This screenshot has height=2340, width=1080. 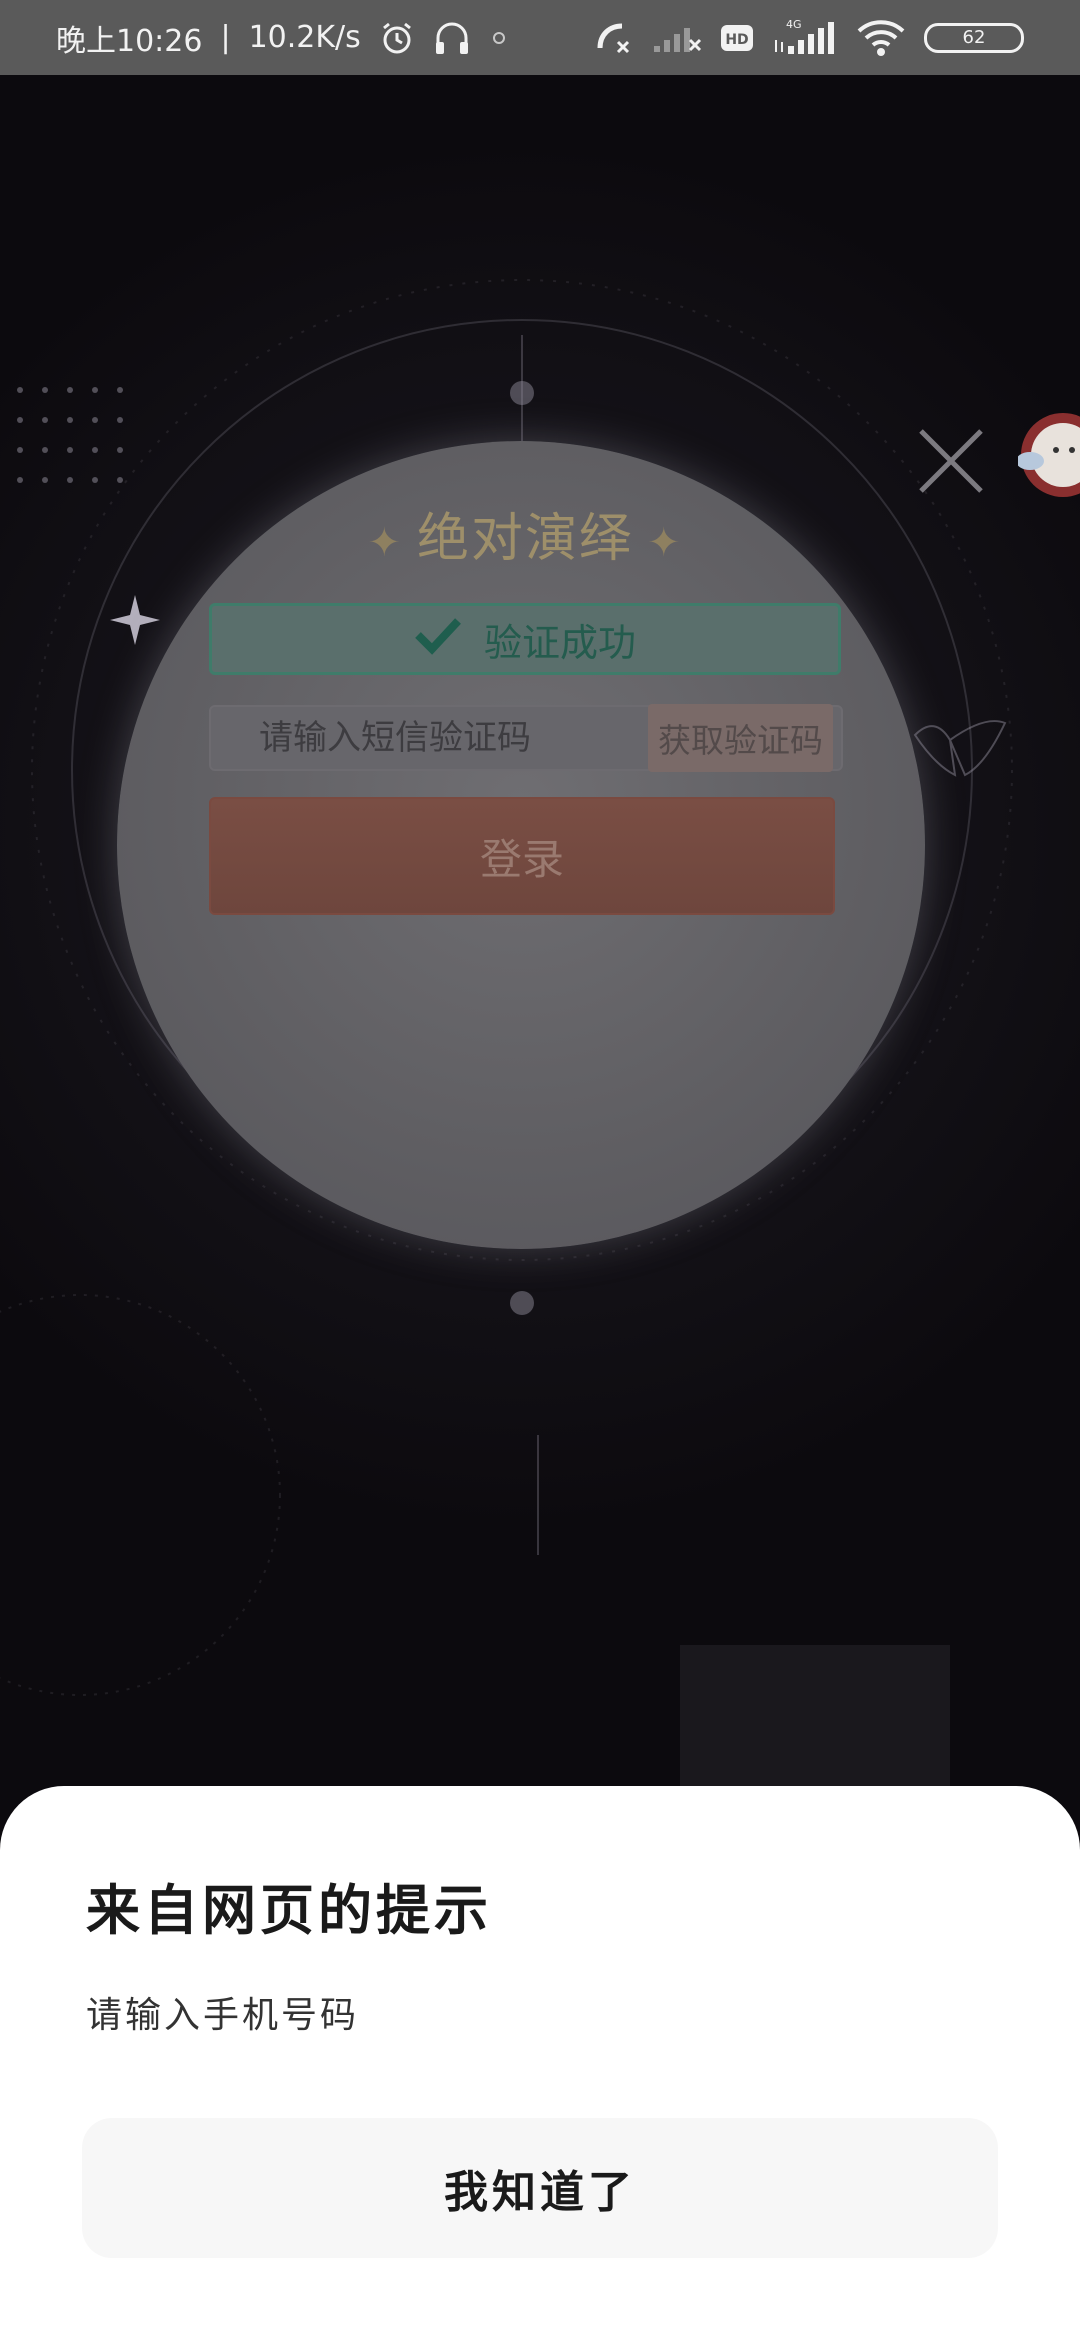 I want to click on headphones-icon, so click(x=452, y=38).